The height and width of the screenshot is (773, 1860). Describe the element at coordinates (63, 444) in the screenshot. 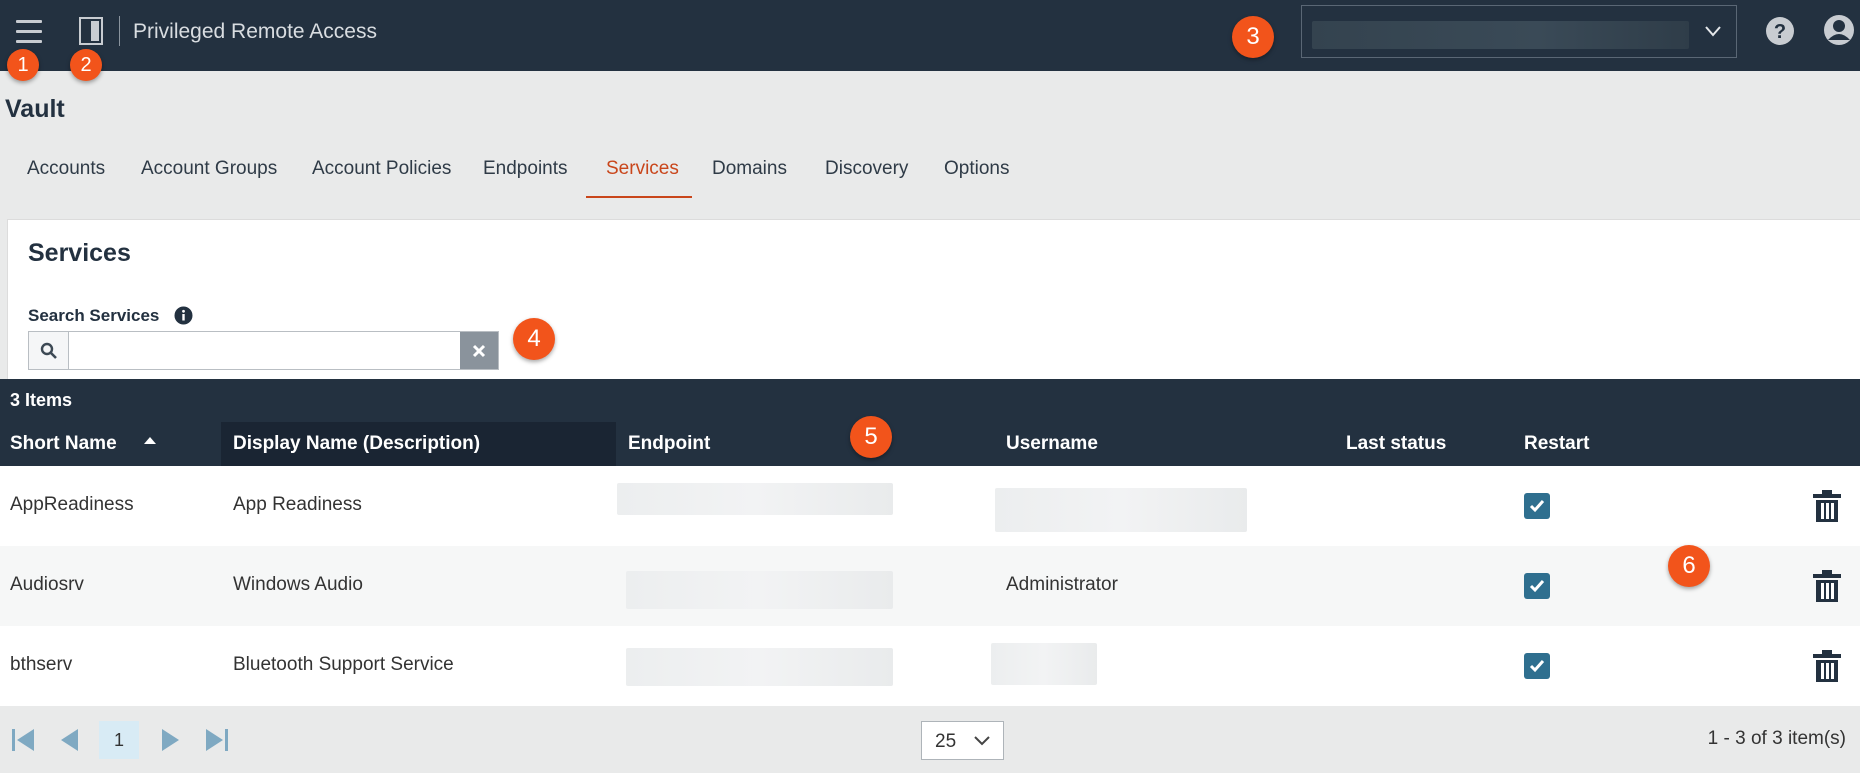

I see `column-short-name: Short Name` at that location.